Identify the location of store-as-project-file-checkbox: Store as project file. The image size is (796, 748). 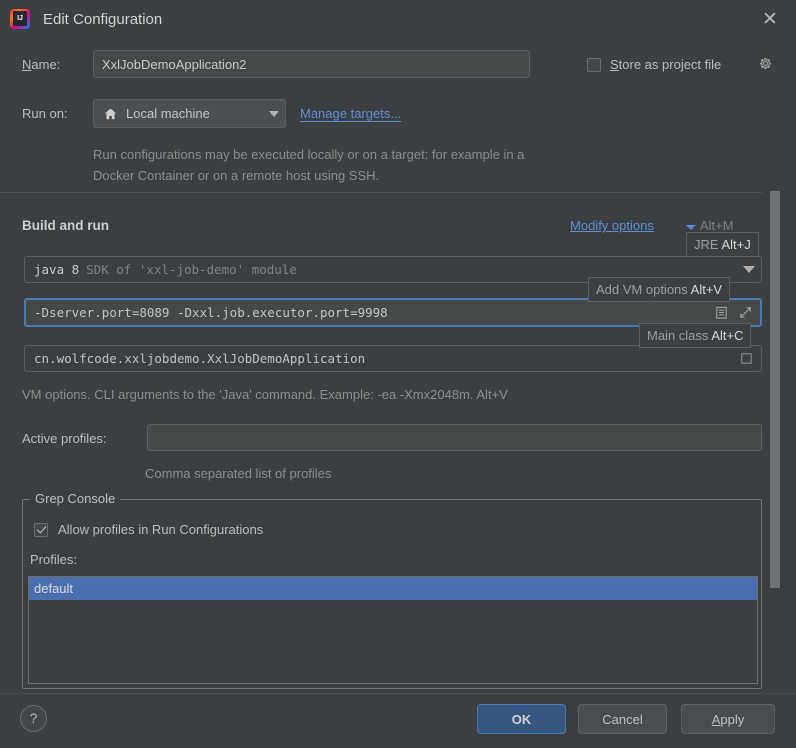
(654, 64).